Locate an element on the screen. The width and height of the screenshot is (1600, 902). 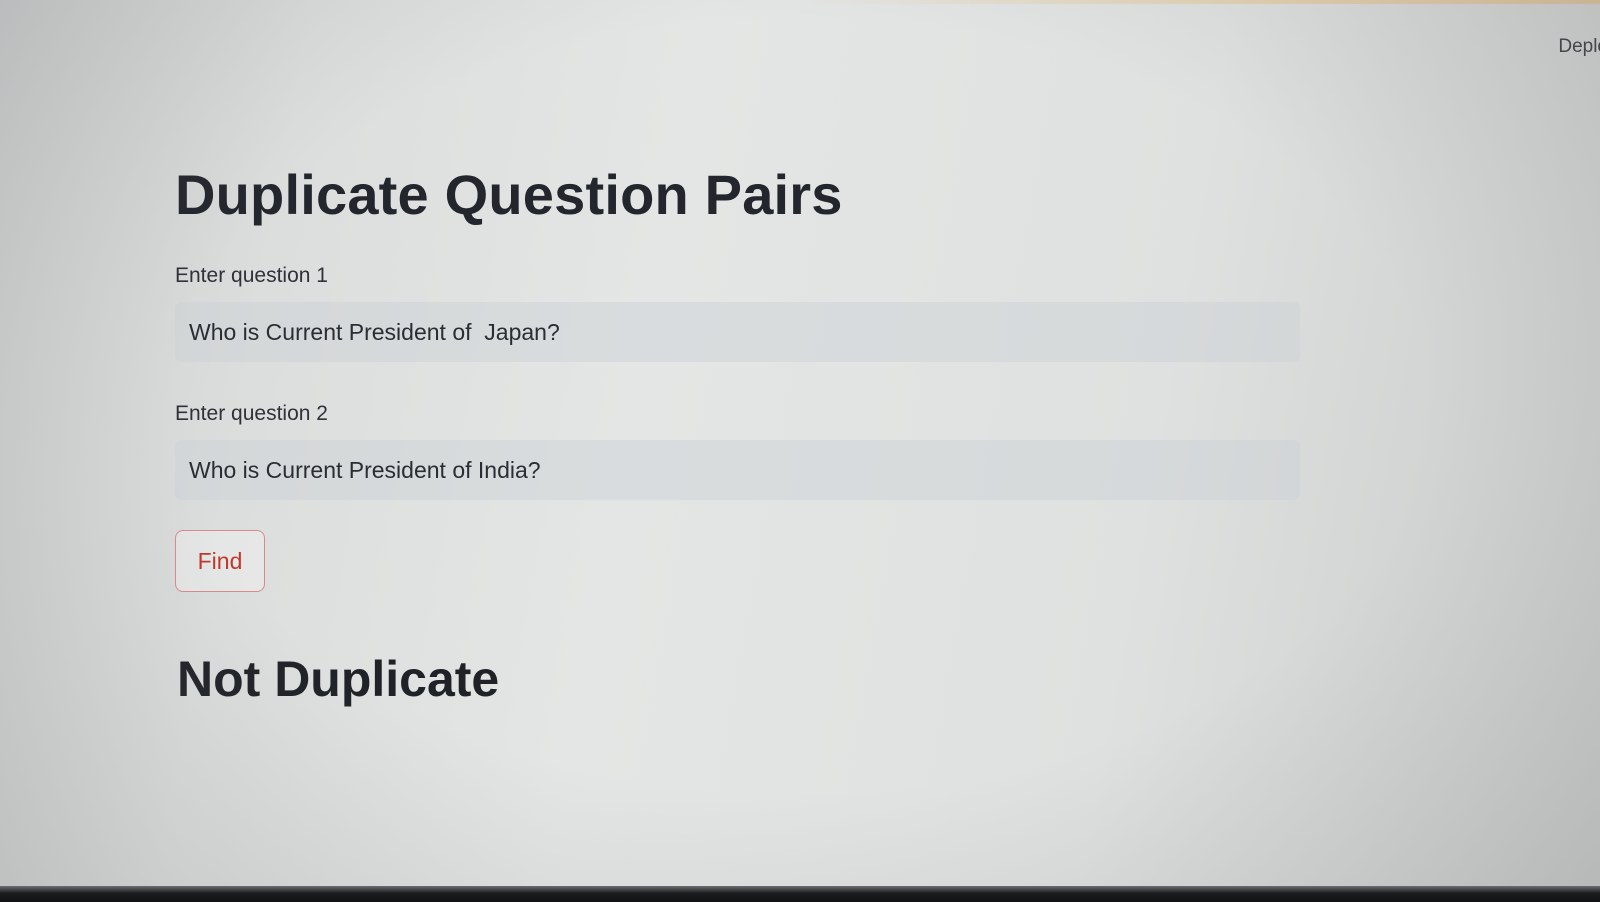
deploy-button: Deplo is located at coordinates (1579, 47).